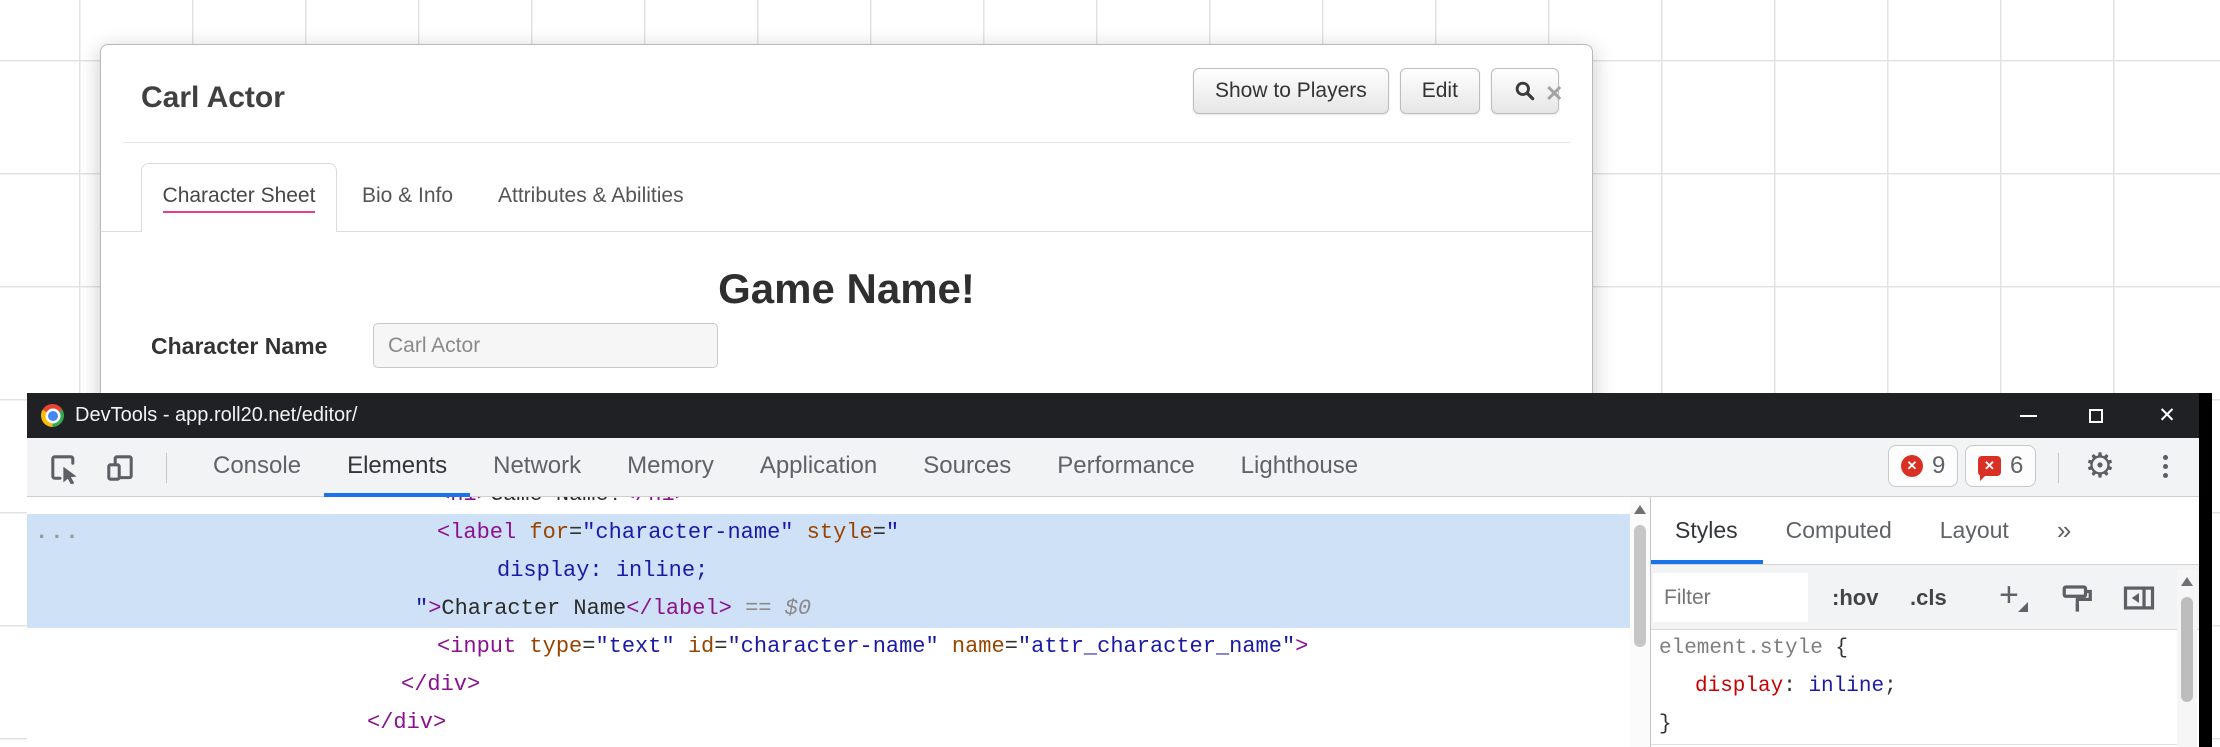 The width and height of the screenshot is (2220, 747). I want to click on styles-toolbar: :hov .cls +, so click(1925, 597).